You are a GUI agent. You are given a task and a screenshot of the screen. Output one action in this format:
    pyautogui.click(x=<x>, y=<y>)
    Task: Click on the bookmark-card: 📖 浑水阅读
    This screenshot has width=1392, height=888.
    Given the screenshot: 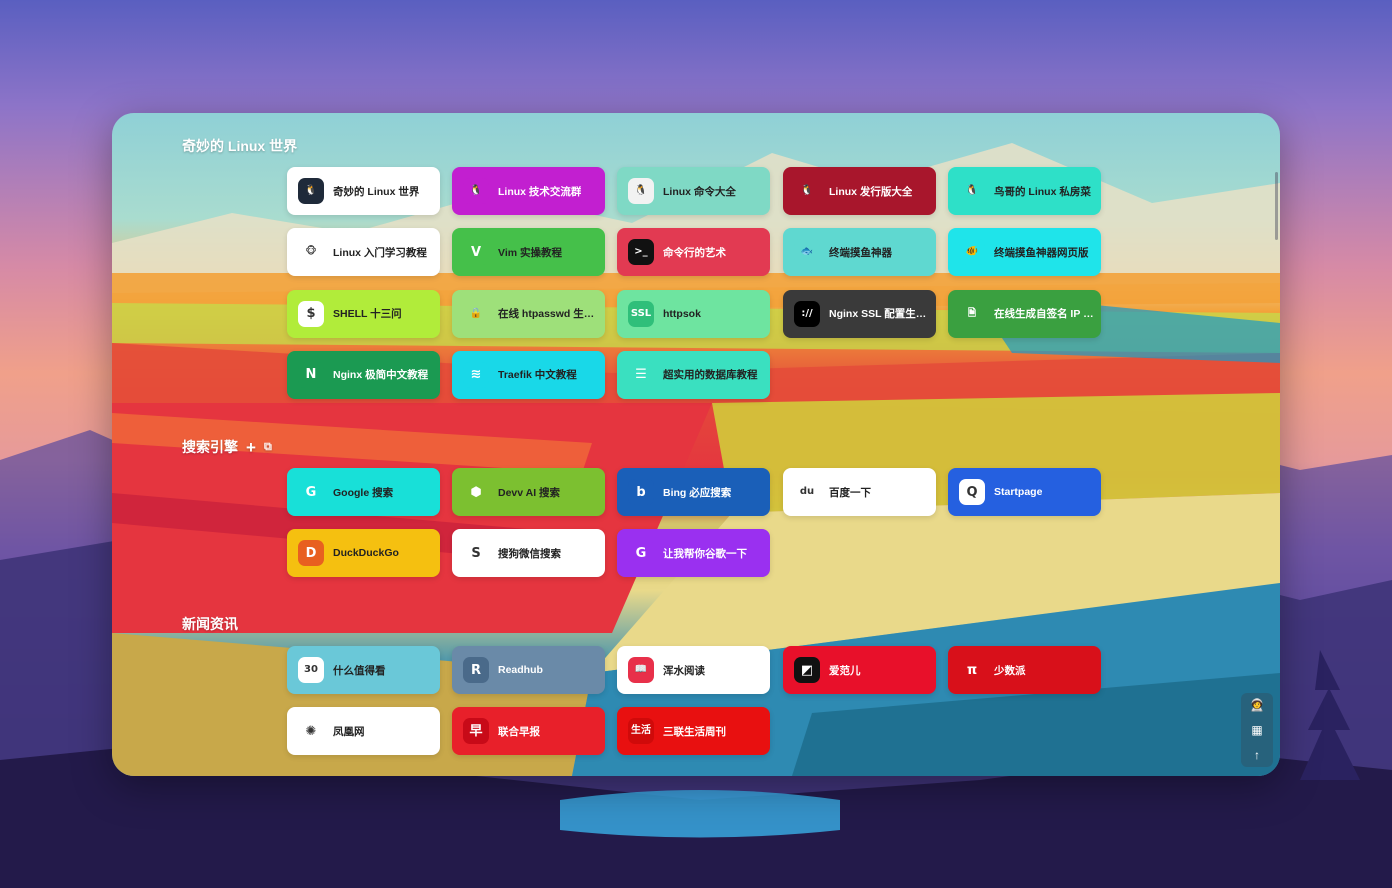 What is the action you would take?
    pyautogui.click(x=693, y=670)
    